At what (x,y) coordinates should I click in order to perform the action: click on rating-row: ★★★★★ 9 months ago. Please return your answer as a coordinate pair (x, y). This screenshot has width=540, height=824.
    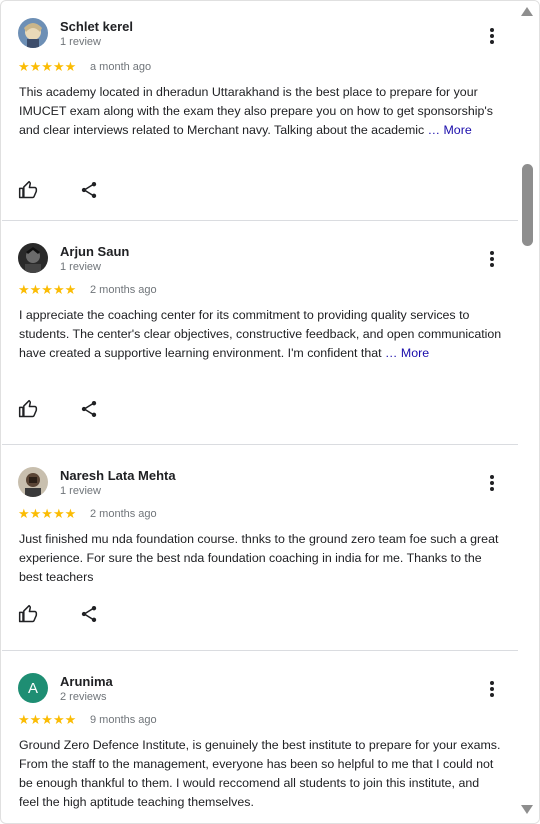
    Looking at the image, I should click on (260, 721).